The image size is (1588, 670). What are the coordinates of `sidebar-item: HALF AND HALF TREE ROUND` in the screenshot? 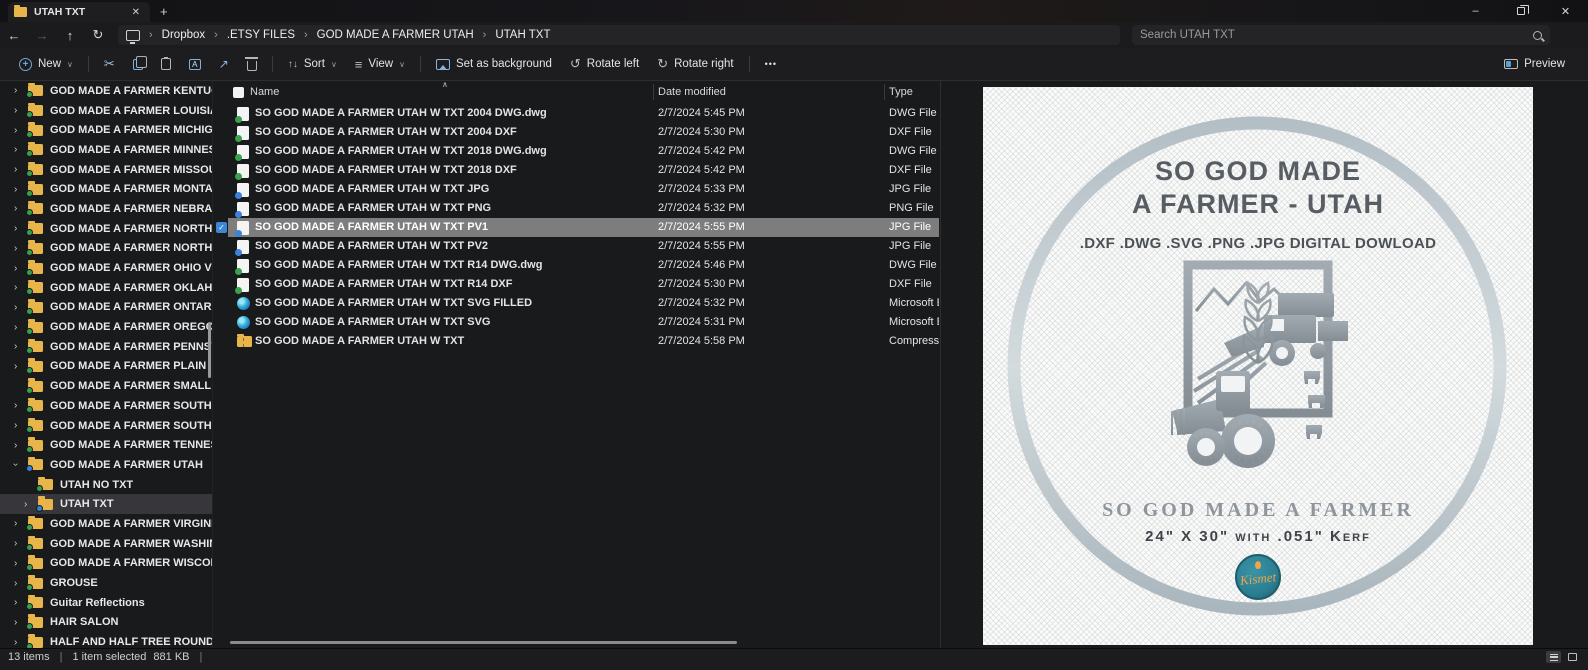 It's located at (106, 640).